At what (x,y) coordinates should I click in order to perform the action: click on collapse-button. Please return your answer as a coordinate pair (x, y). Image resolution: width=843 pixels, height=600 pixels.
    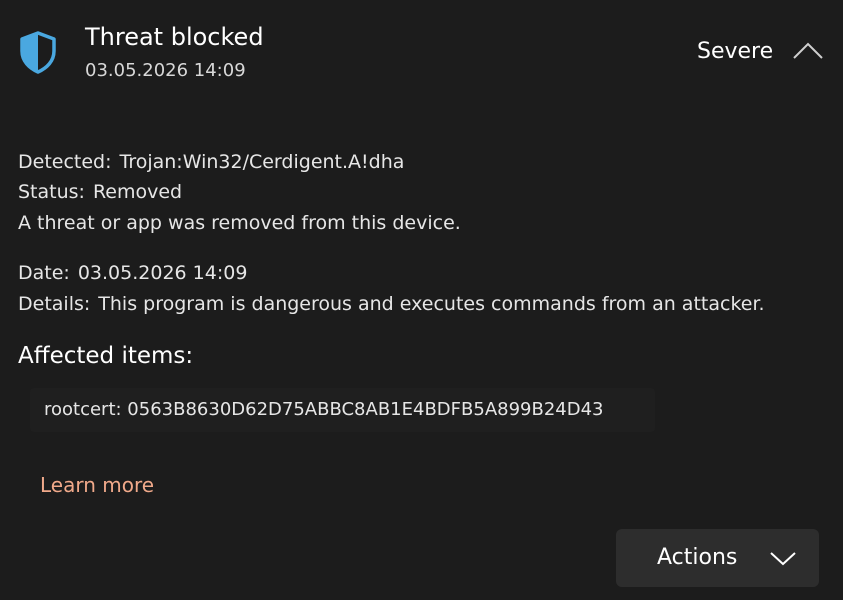
    Looking at the image, I should click on (808, 51).